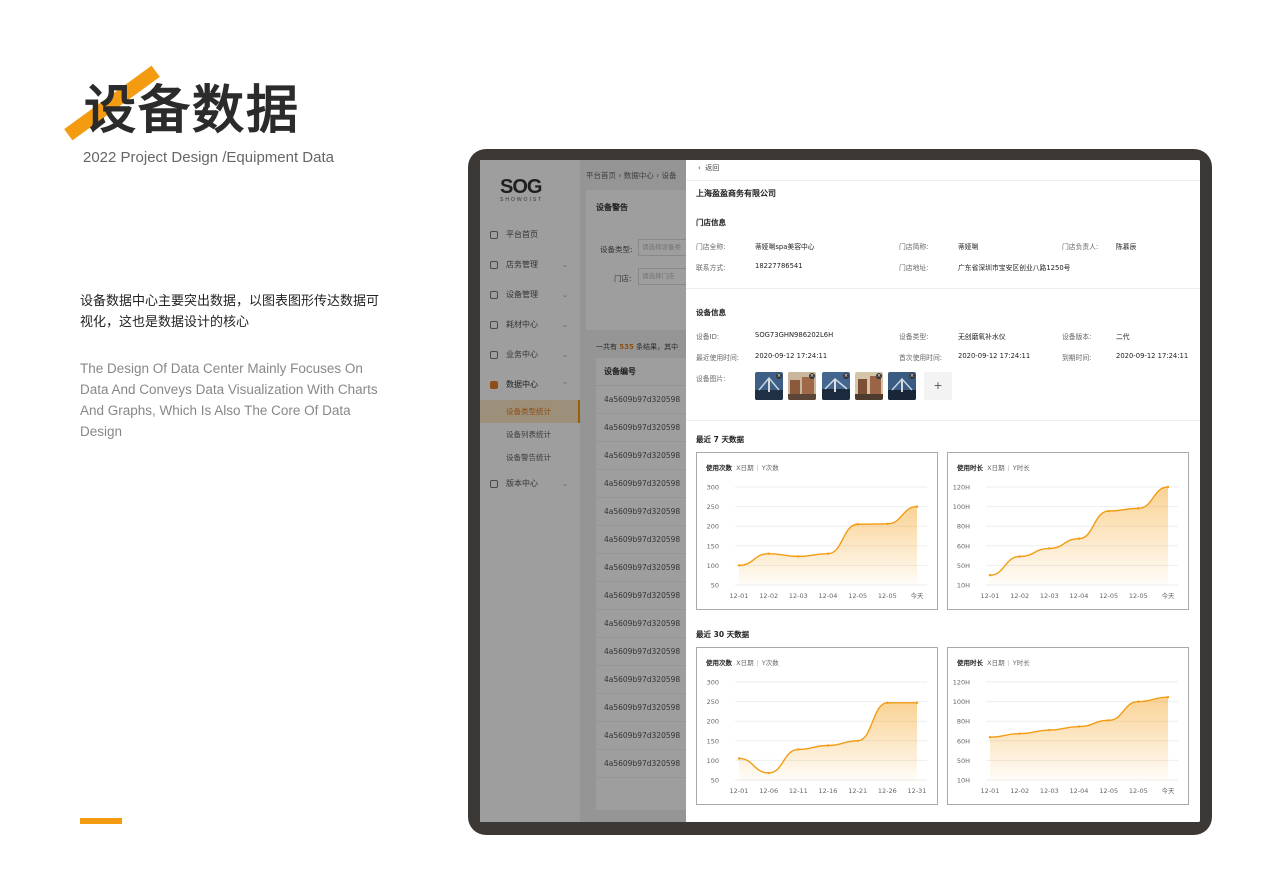  I want to click on y-tick-label: 100H, so click(961, 702).